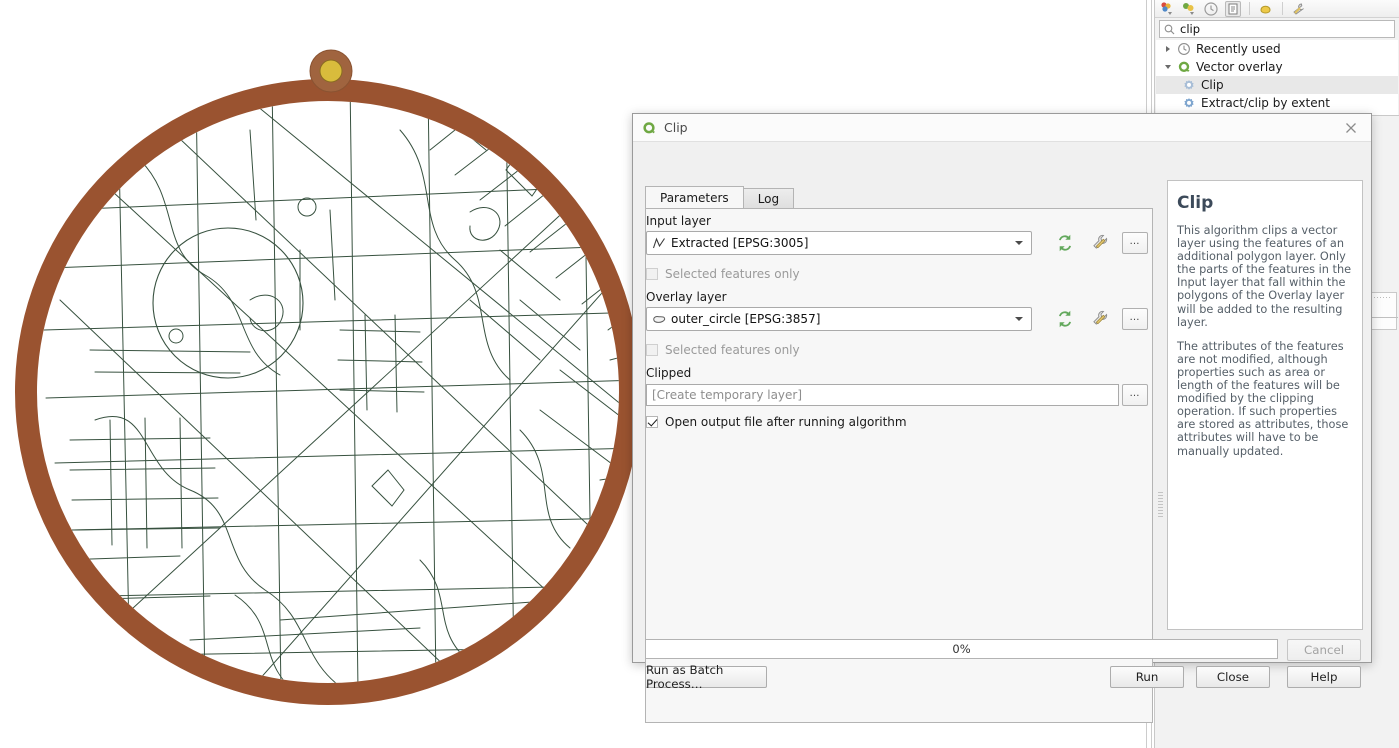 The image size is (1399, 748). What do you see at coordinates (1169, 29) in the screenshot?
I see `search-icon` at bounding box center [1169, 29].